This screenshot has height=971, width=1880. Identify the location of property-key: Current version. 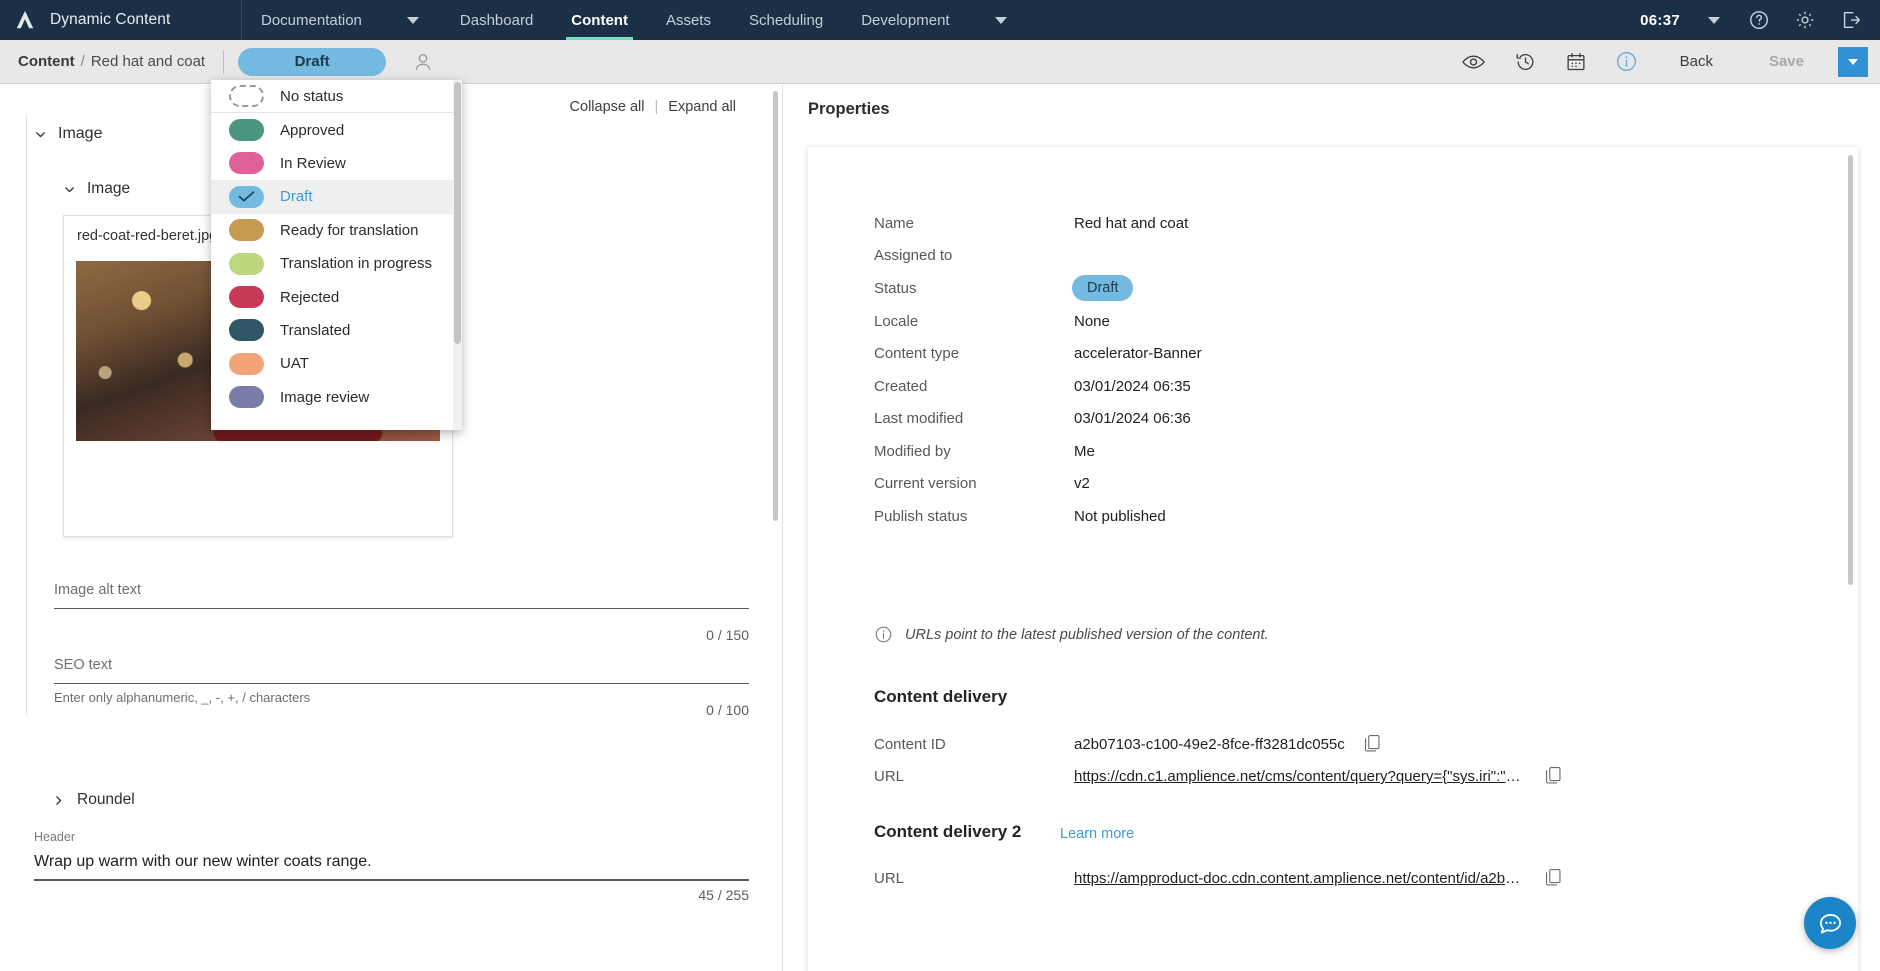
(925, 483).